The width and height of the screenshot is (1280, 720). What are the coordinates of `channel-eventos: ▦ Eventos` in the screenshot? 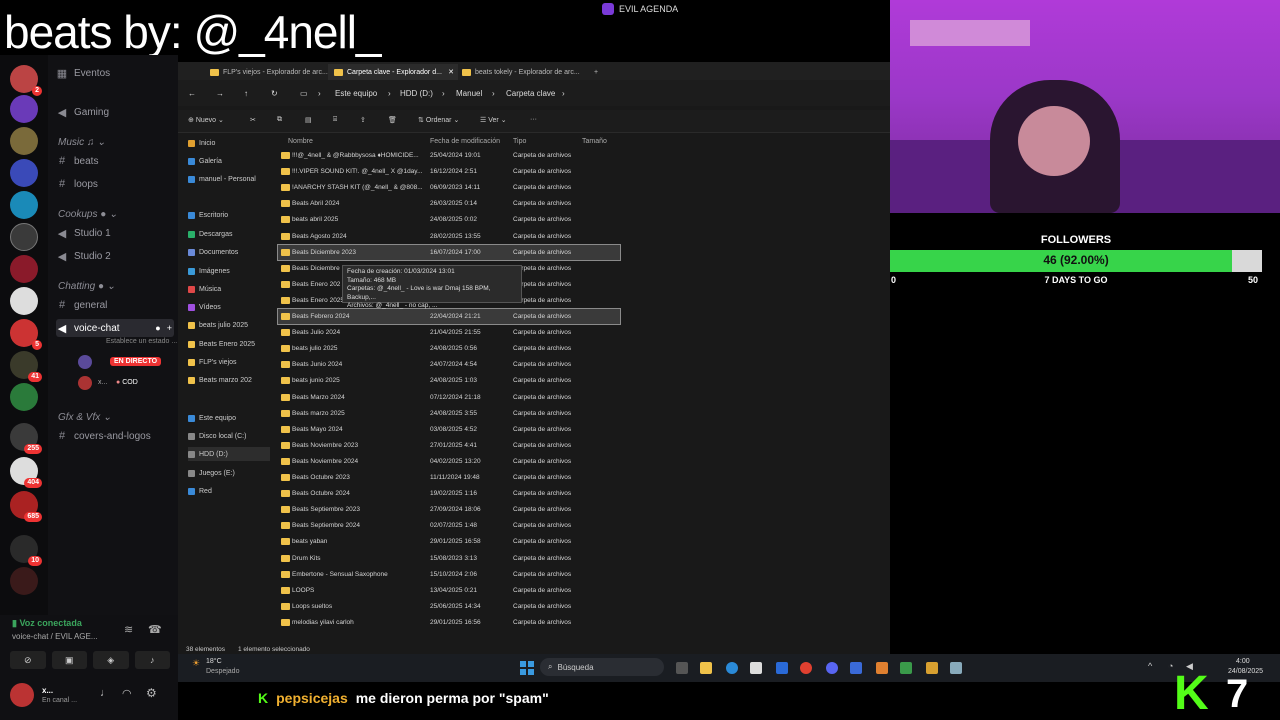 It's located at (115, 73).